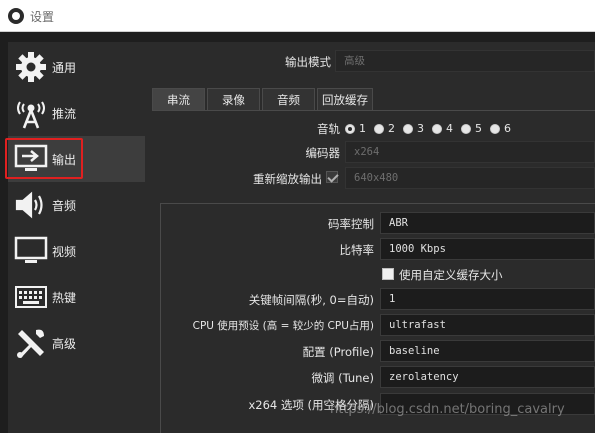 The image size is (595, 433). What do you see at coordinates (487, 223) in the screenshot?
I see `rate-control-select: ABR` at bounding box center [487, 223].